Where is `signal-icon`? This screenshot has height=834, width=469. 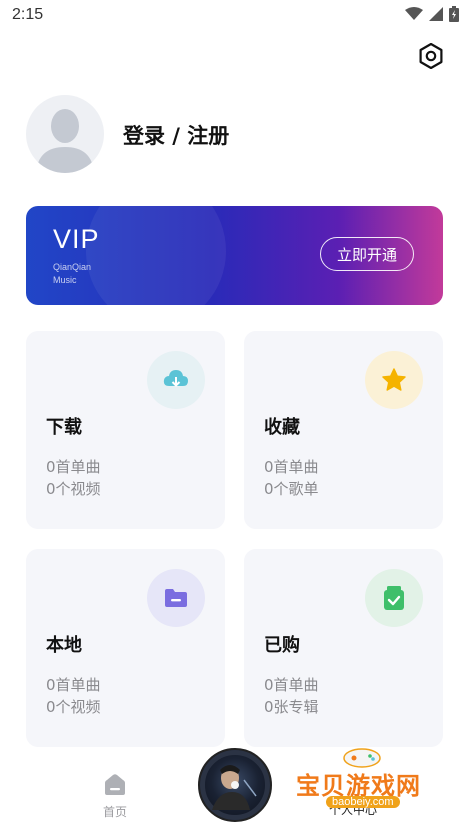
signal-icon is located at coordinates (436, 14).